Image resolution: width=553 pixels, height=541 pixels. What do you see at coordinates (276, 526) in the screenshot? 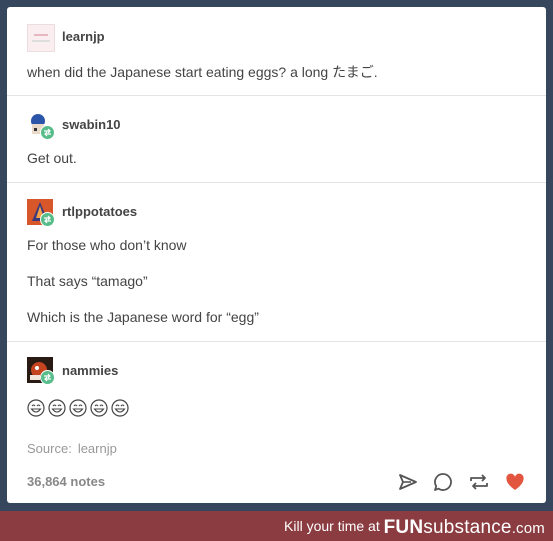
I see `watermark-footer: Kill your time at FUNsubstance.com` at bounding box center [276, 526].